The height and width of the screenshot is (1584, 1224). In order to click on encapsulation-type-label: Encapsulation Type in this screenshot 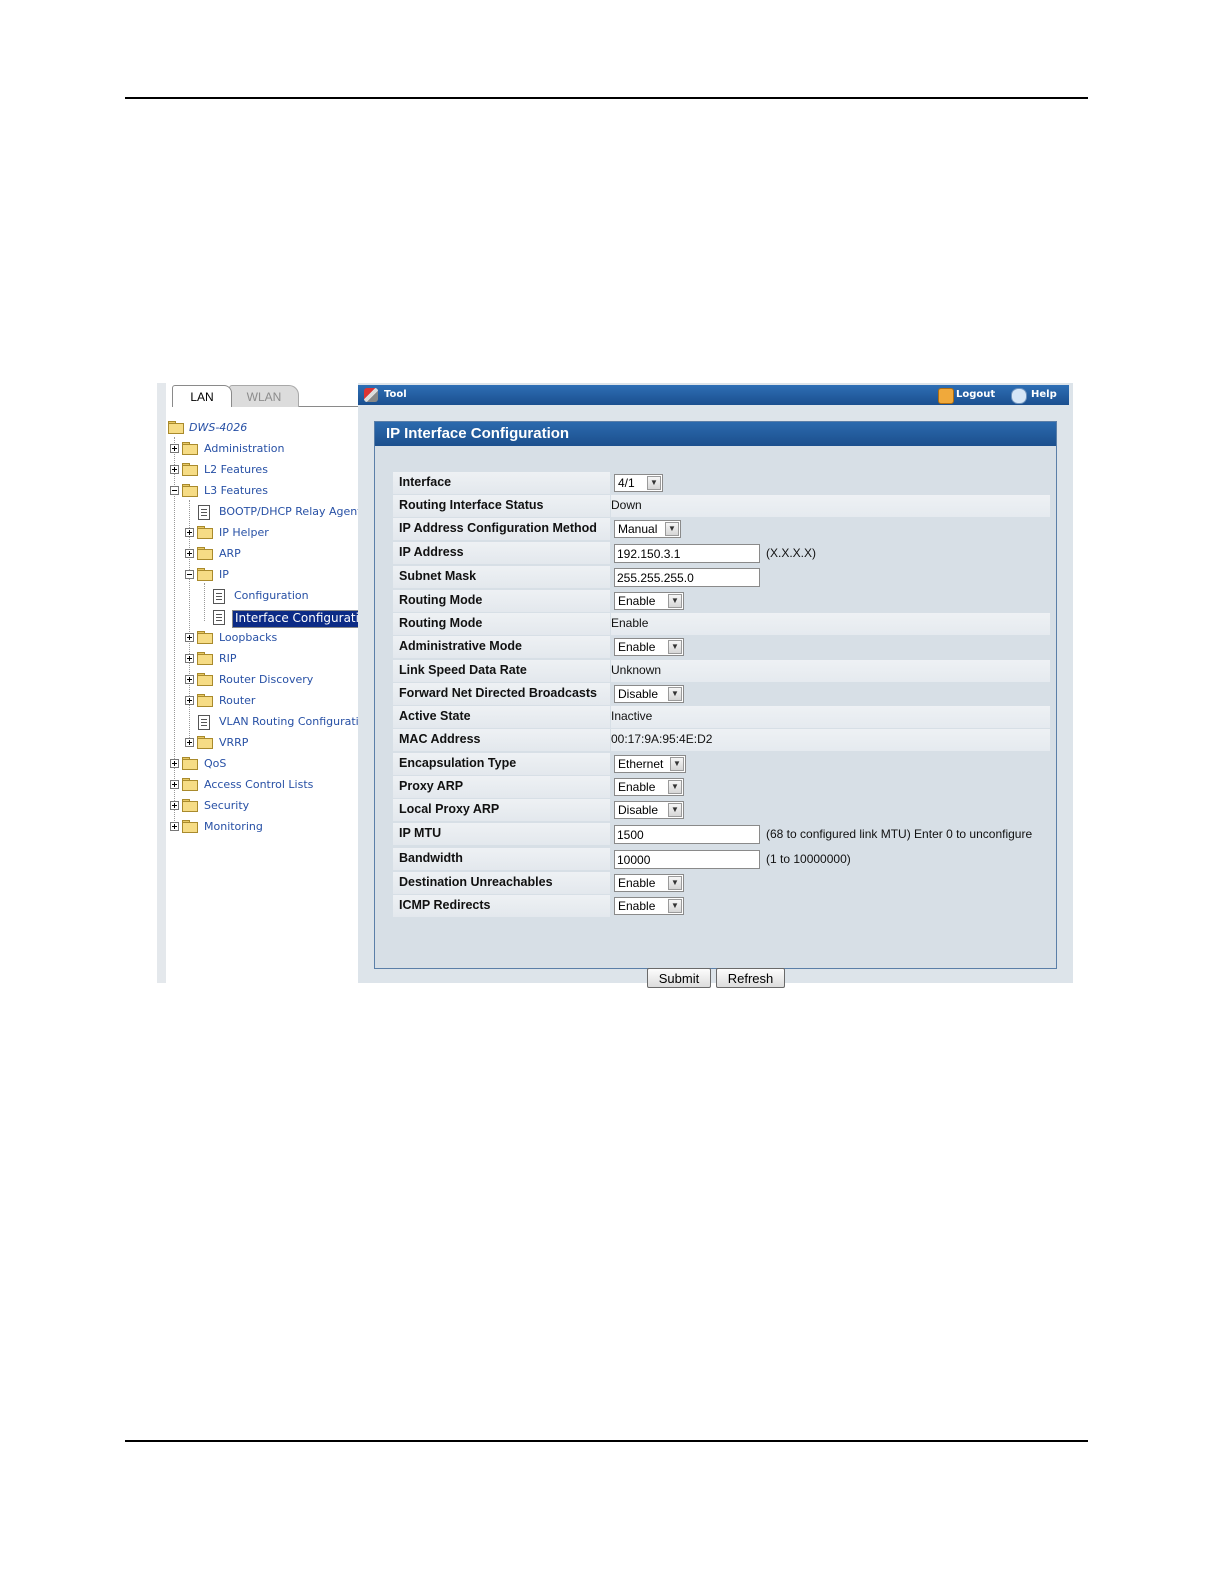, I will do `click(501, 764)`.